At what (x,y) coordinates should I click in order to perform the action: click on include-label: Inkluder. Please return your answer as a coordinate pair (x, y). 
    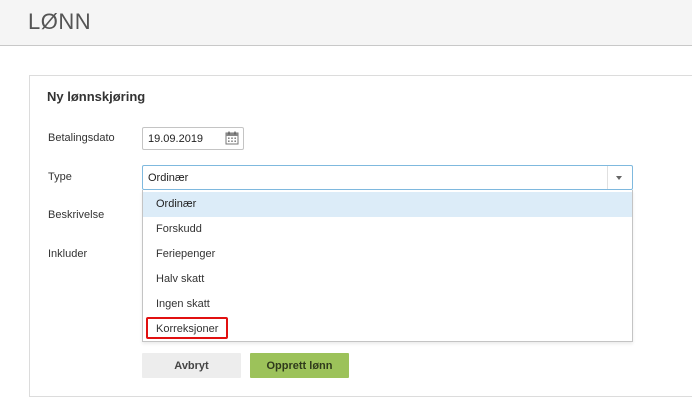
    Looking at the image, I should click on (68, 254).